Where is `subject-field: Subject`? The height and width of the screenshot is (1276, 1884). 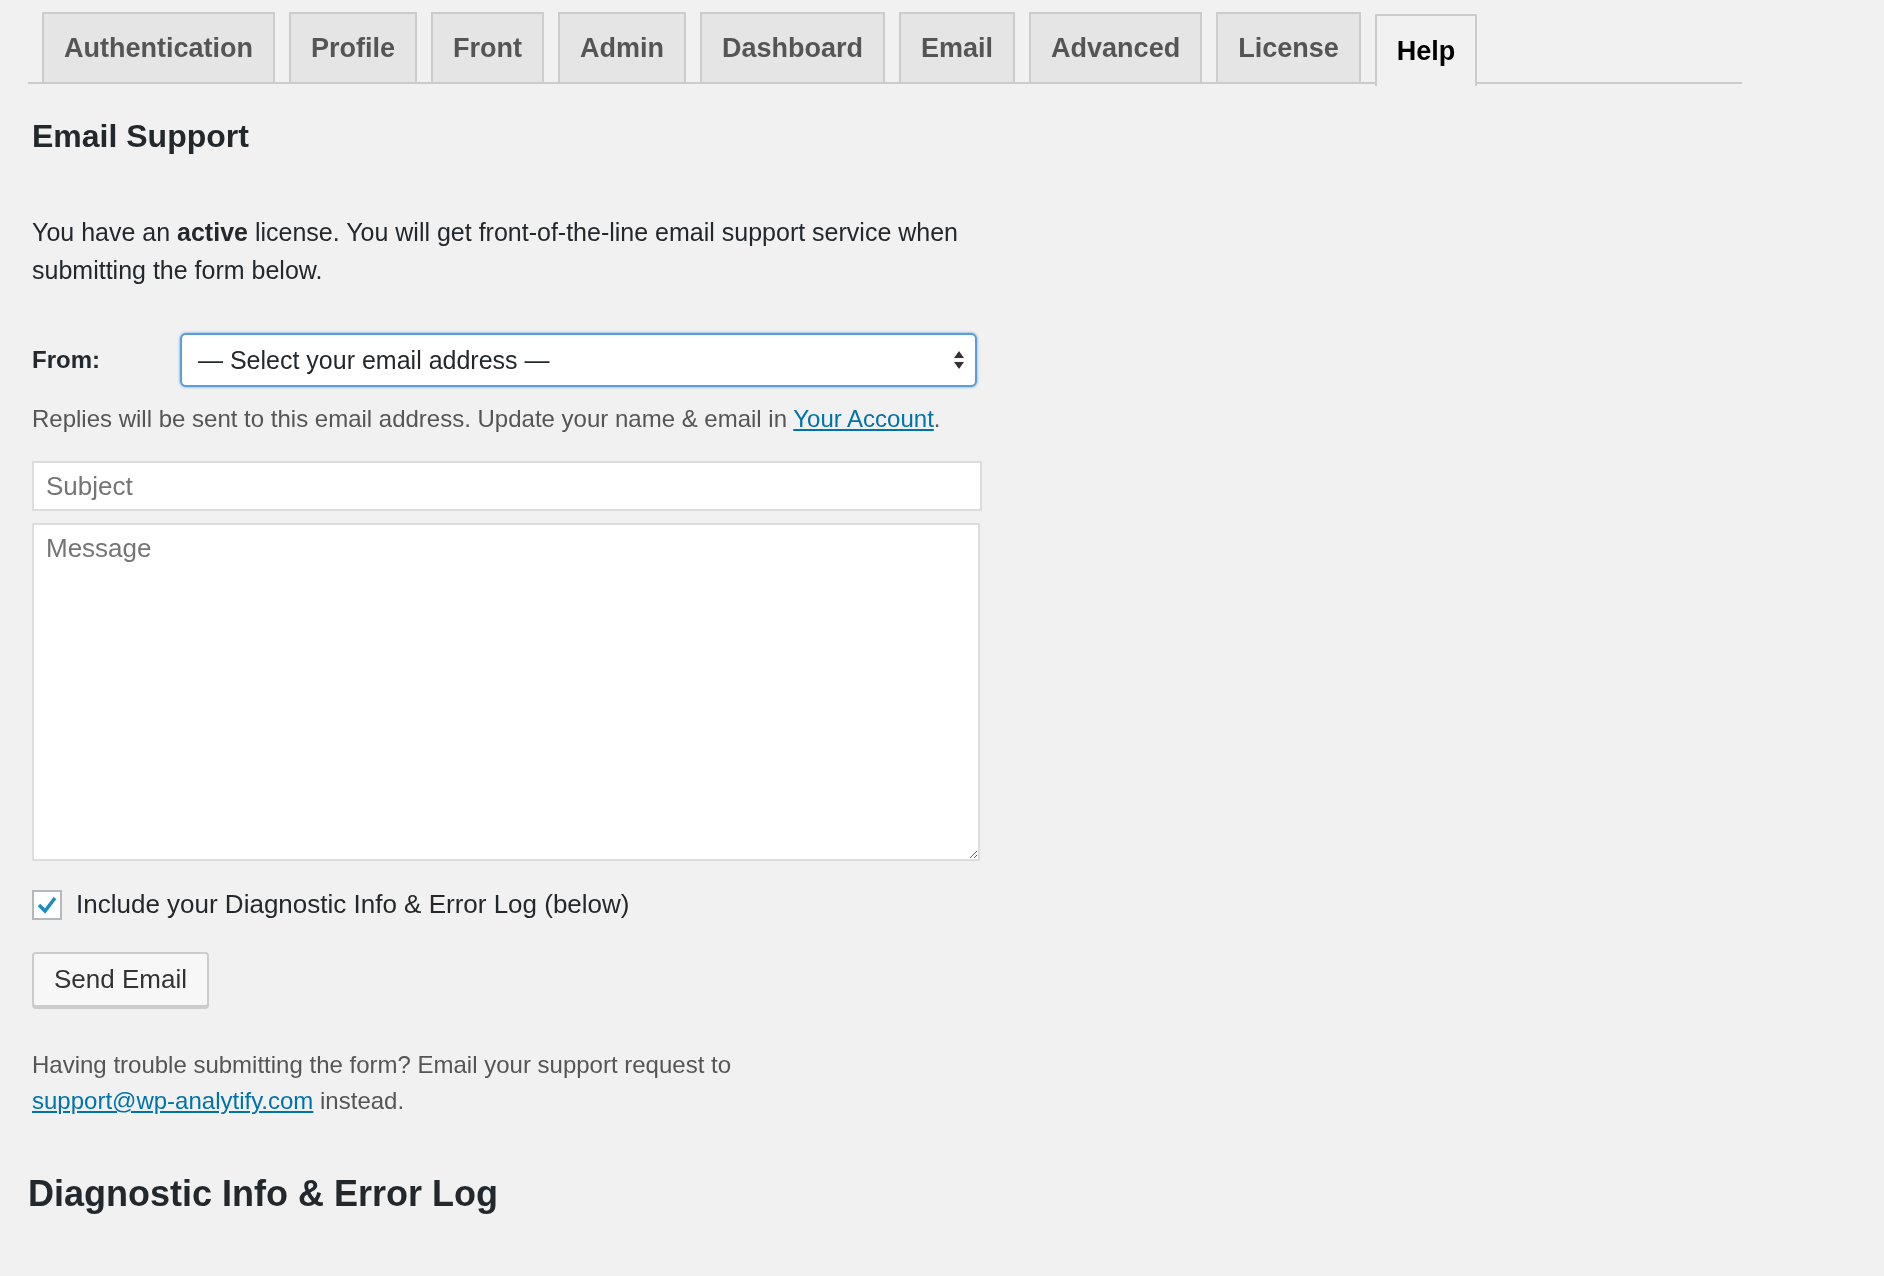 subject-field: Subject is located at coordinates (507, 486).